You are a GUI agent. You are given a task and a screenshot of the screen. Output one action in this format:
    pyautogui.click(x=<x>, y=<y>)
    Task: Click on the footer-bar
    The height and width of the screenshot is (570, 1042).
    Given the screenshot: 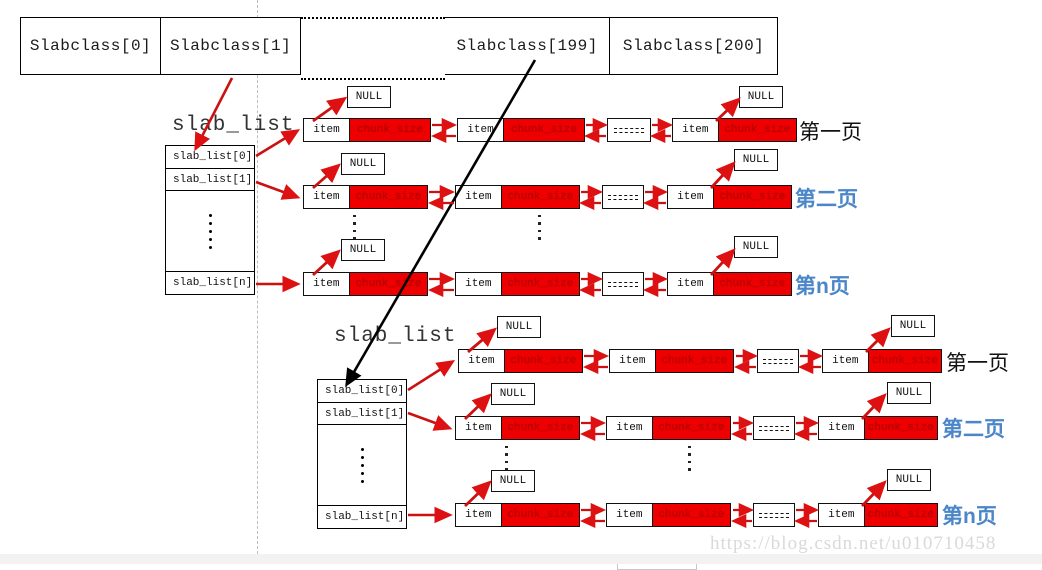 What is the action you would take?
    pyautogui.click(x=521, y=559)
    